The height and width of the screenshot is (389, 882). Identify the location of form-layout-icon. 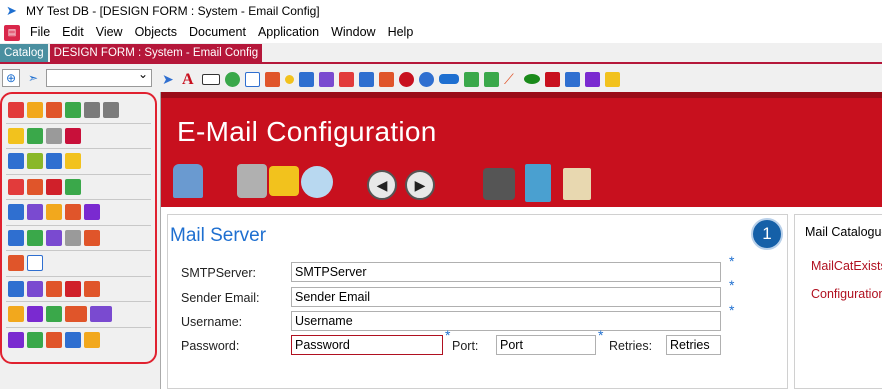
(538, 183).